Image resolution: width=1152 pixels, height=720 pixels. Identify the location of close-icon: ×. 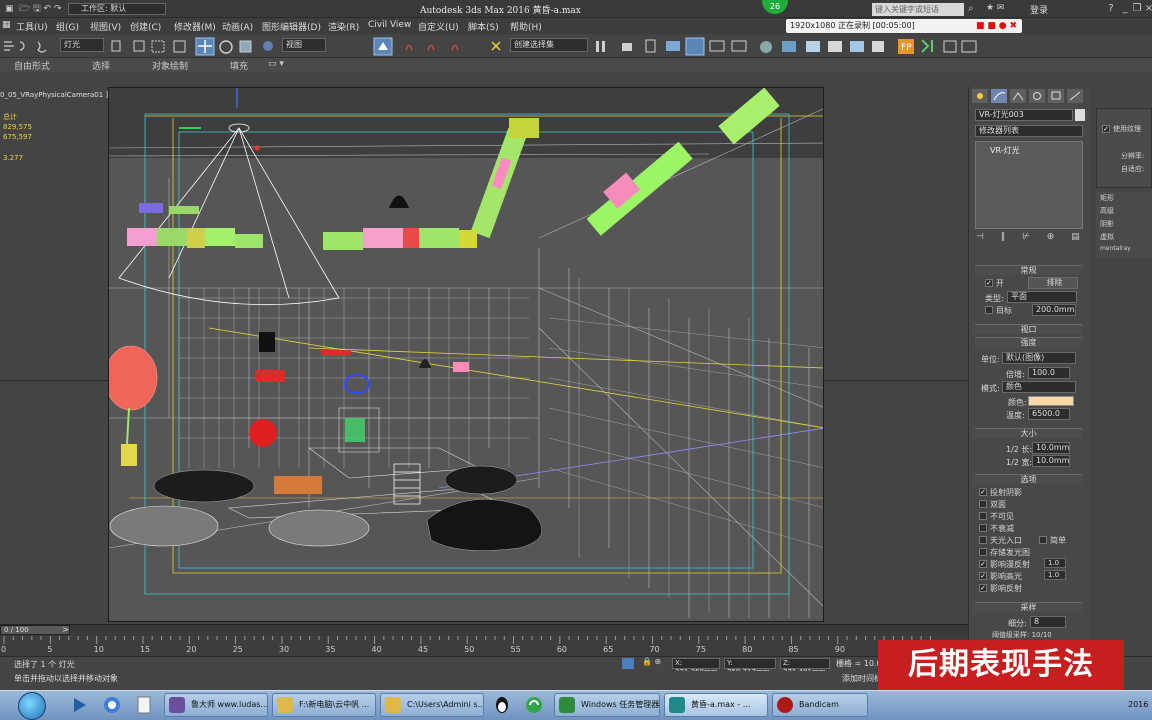
(1147, 9).